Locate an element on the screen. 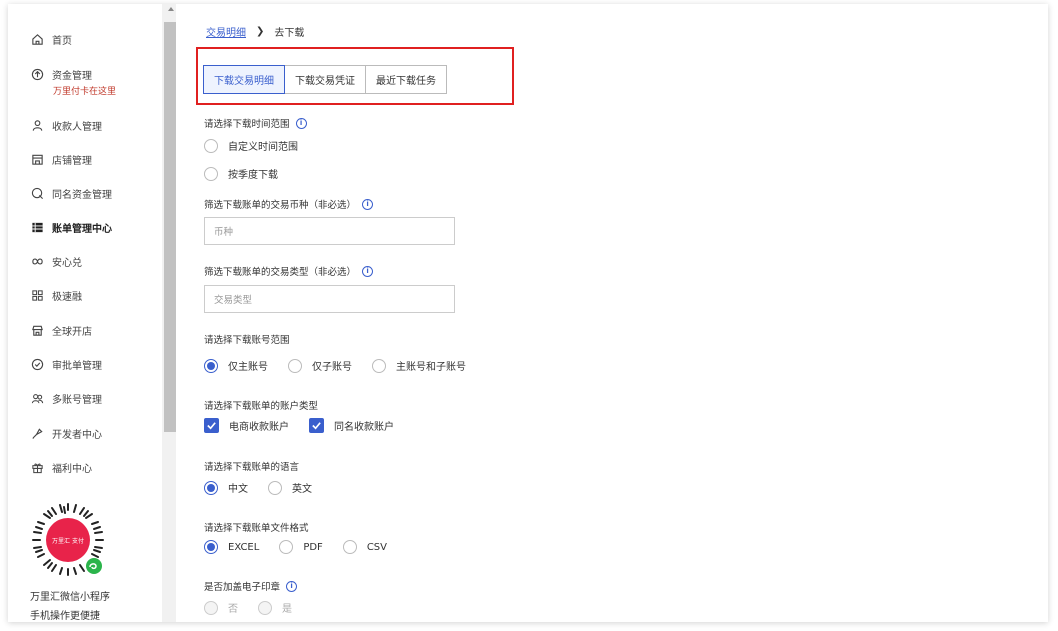  checkbox-ecommerce-account: 电商收款账户 is located at coordinates (246, 425).